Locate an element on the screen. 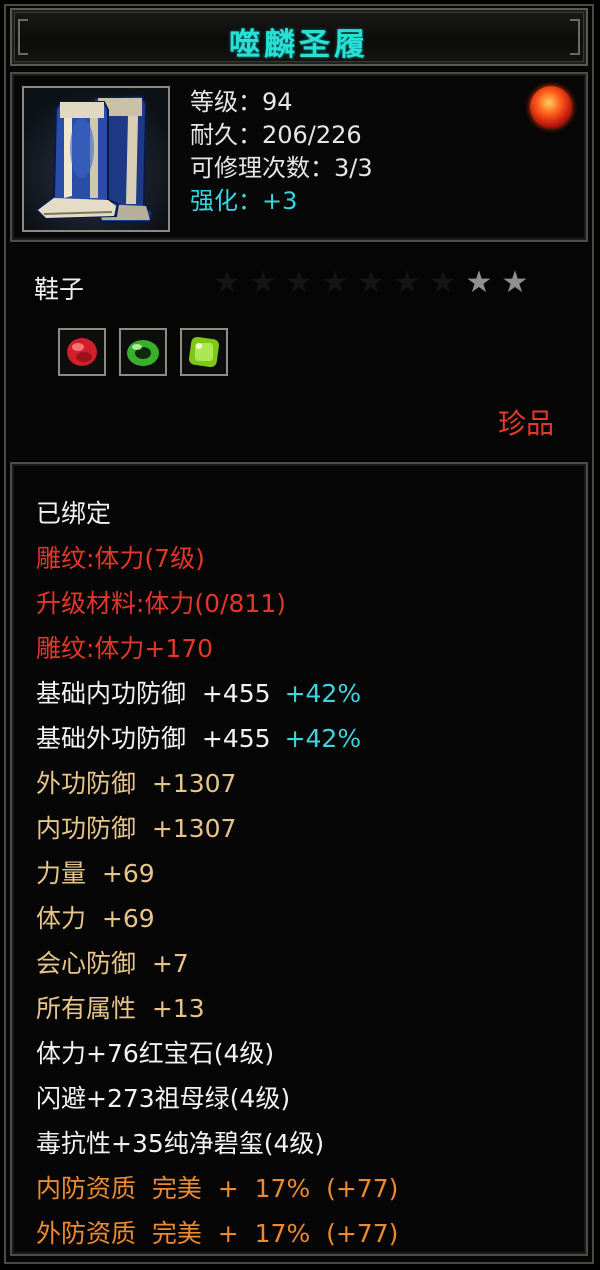 Image resolution: width=600 pixels, height=1270 pixels. attribute-text: 所有属性 +13 is located at coordinates (120, 1008).